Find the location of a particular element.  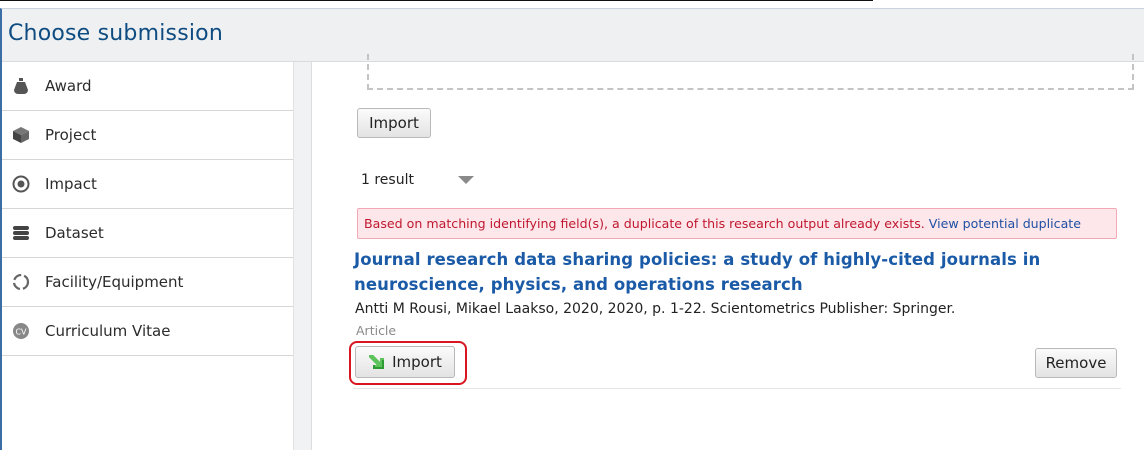

remove-button: Remove is located at coordinates (1076, 363).